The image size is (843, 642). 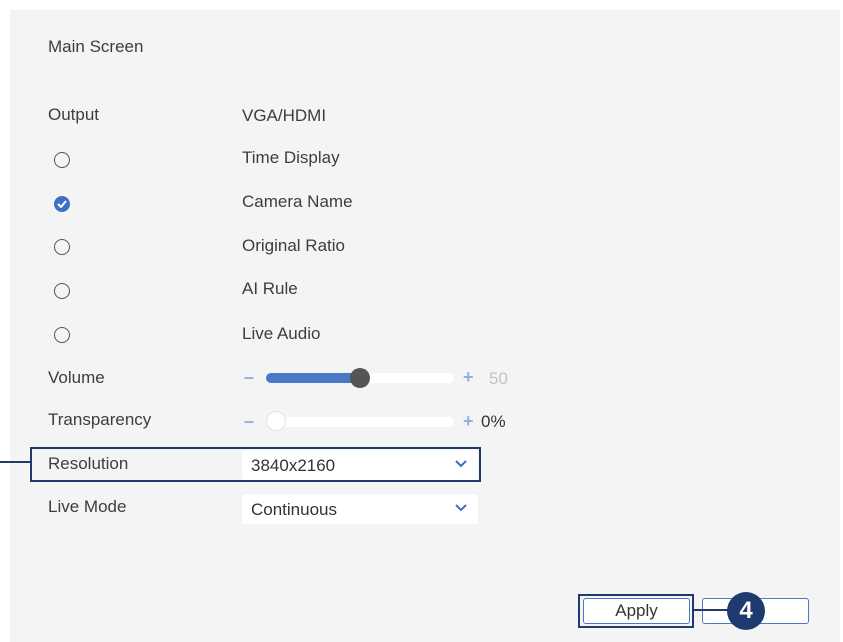 I want to click on volume-slider-handle, so click(x=360, y=378).